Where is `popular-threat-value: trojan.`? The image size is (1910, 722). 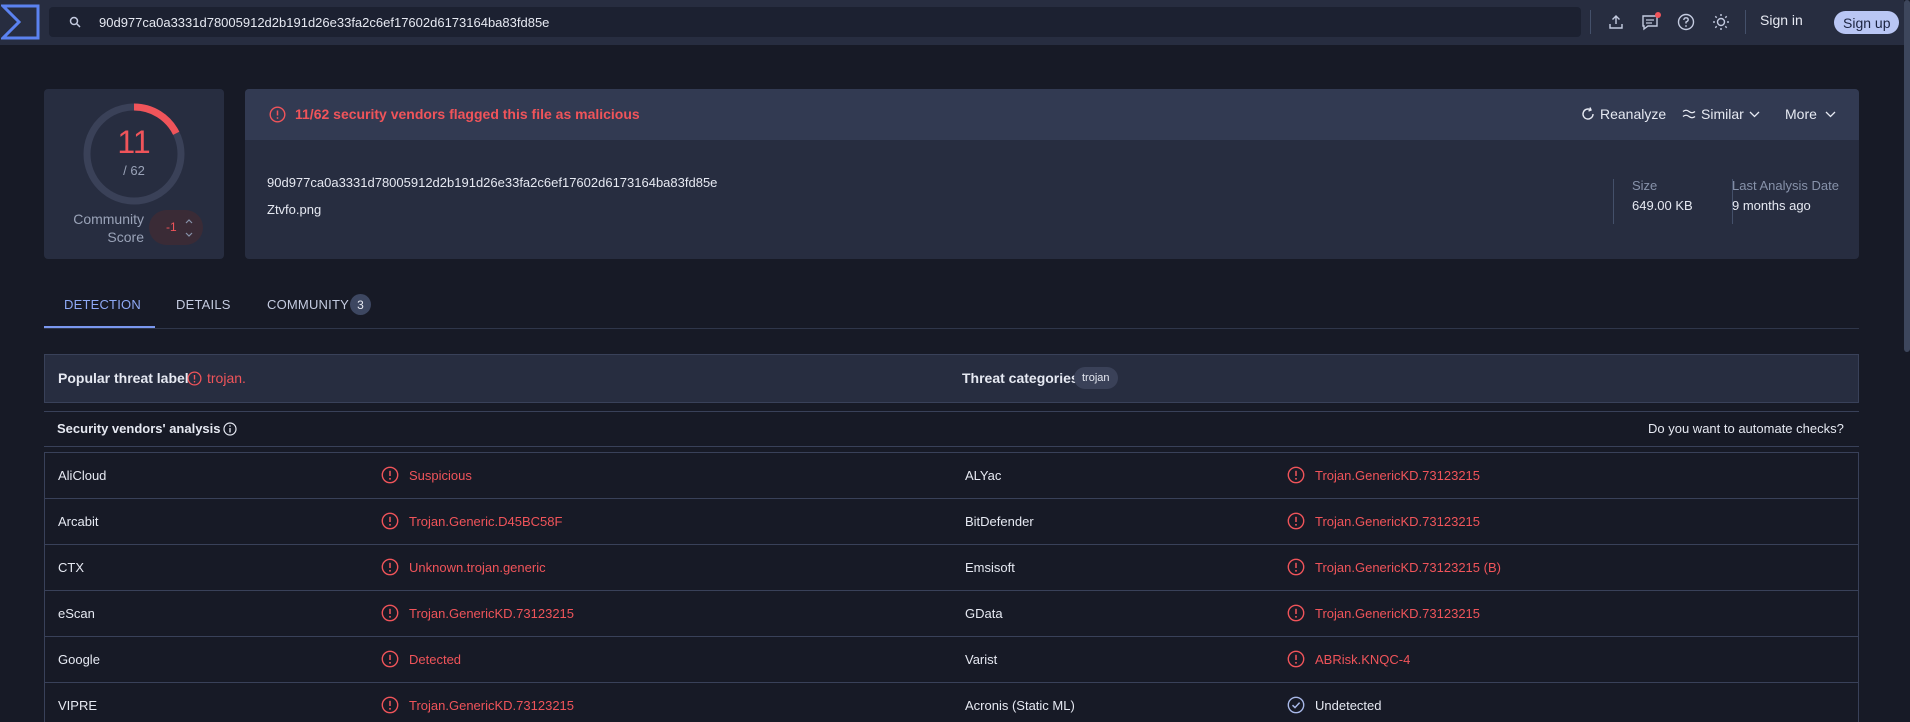 popular-threat-value: trojan. is located at coordinates (226, 378).